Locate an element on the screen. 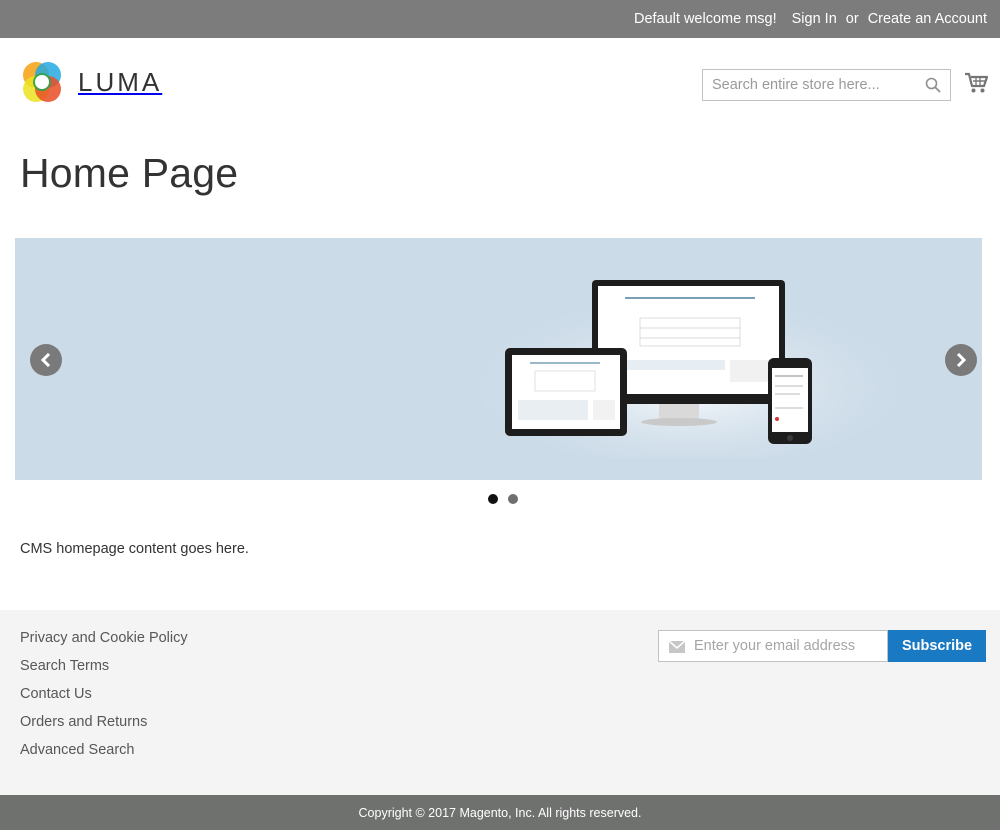 The width and height of the screenshot is (1000, 830). privacy-policy-link: Privacy and Cookie Policy is located at coordinates (104, 638).